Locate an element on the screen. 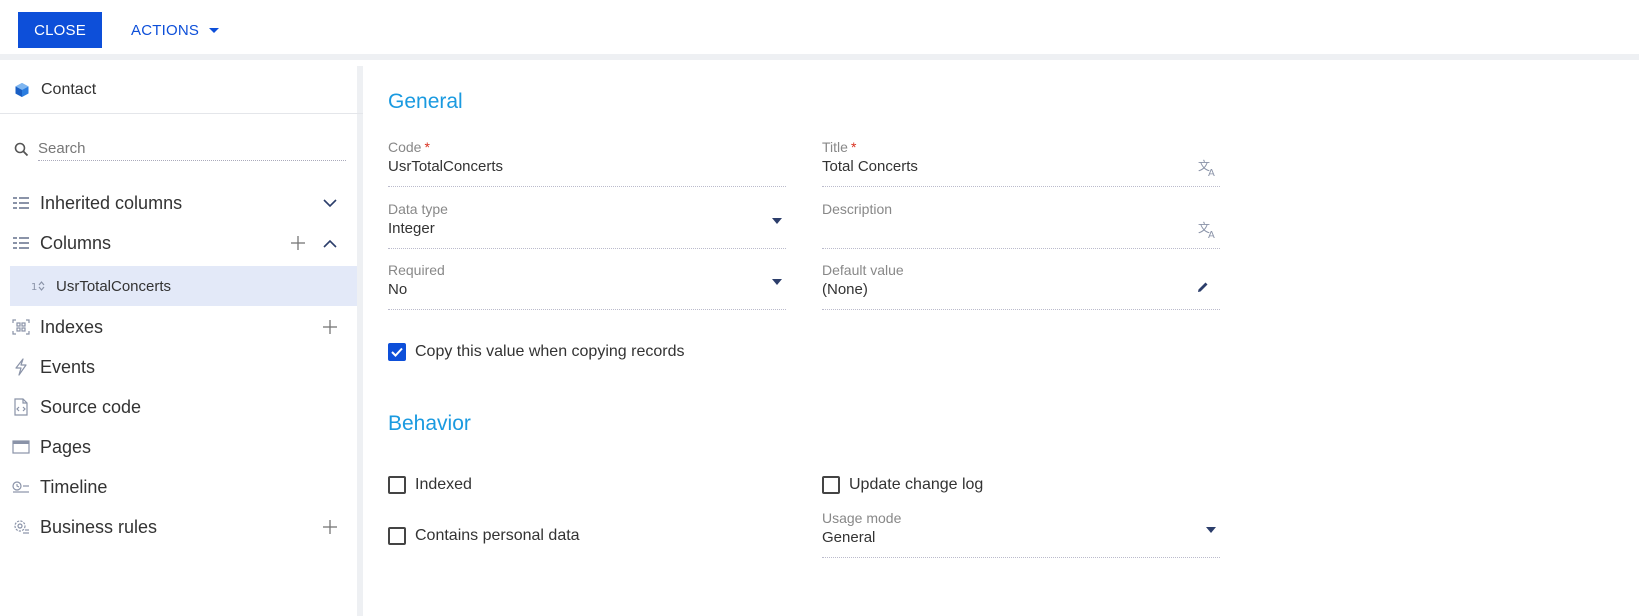  copy-value-checkbox: Copy this value when copying records is located at coordinates (536, 352).